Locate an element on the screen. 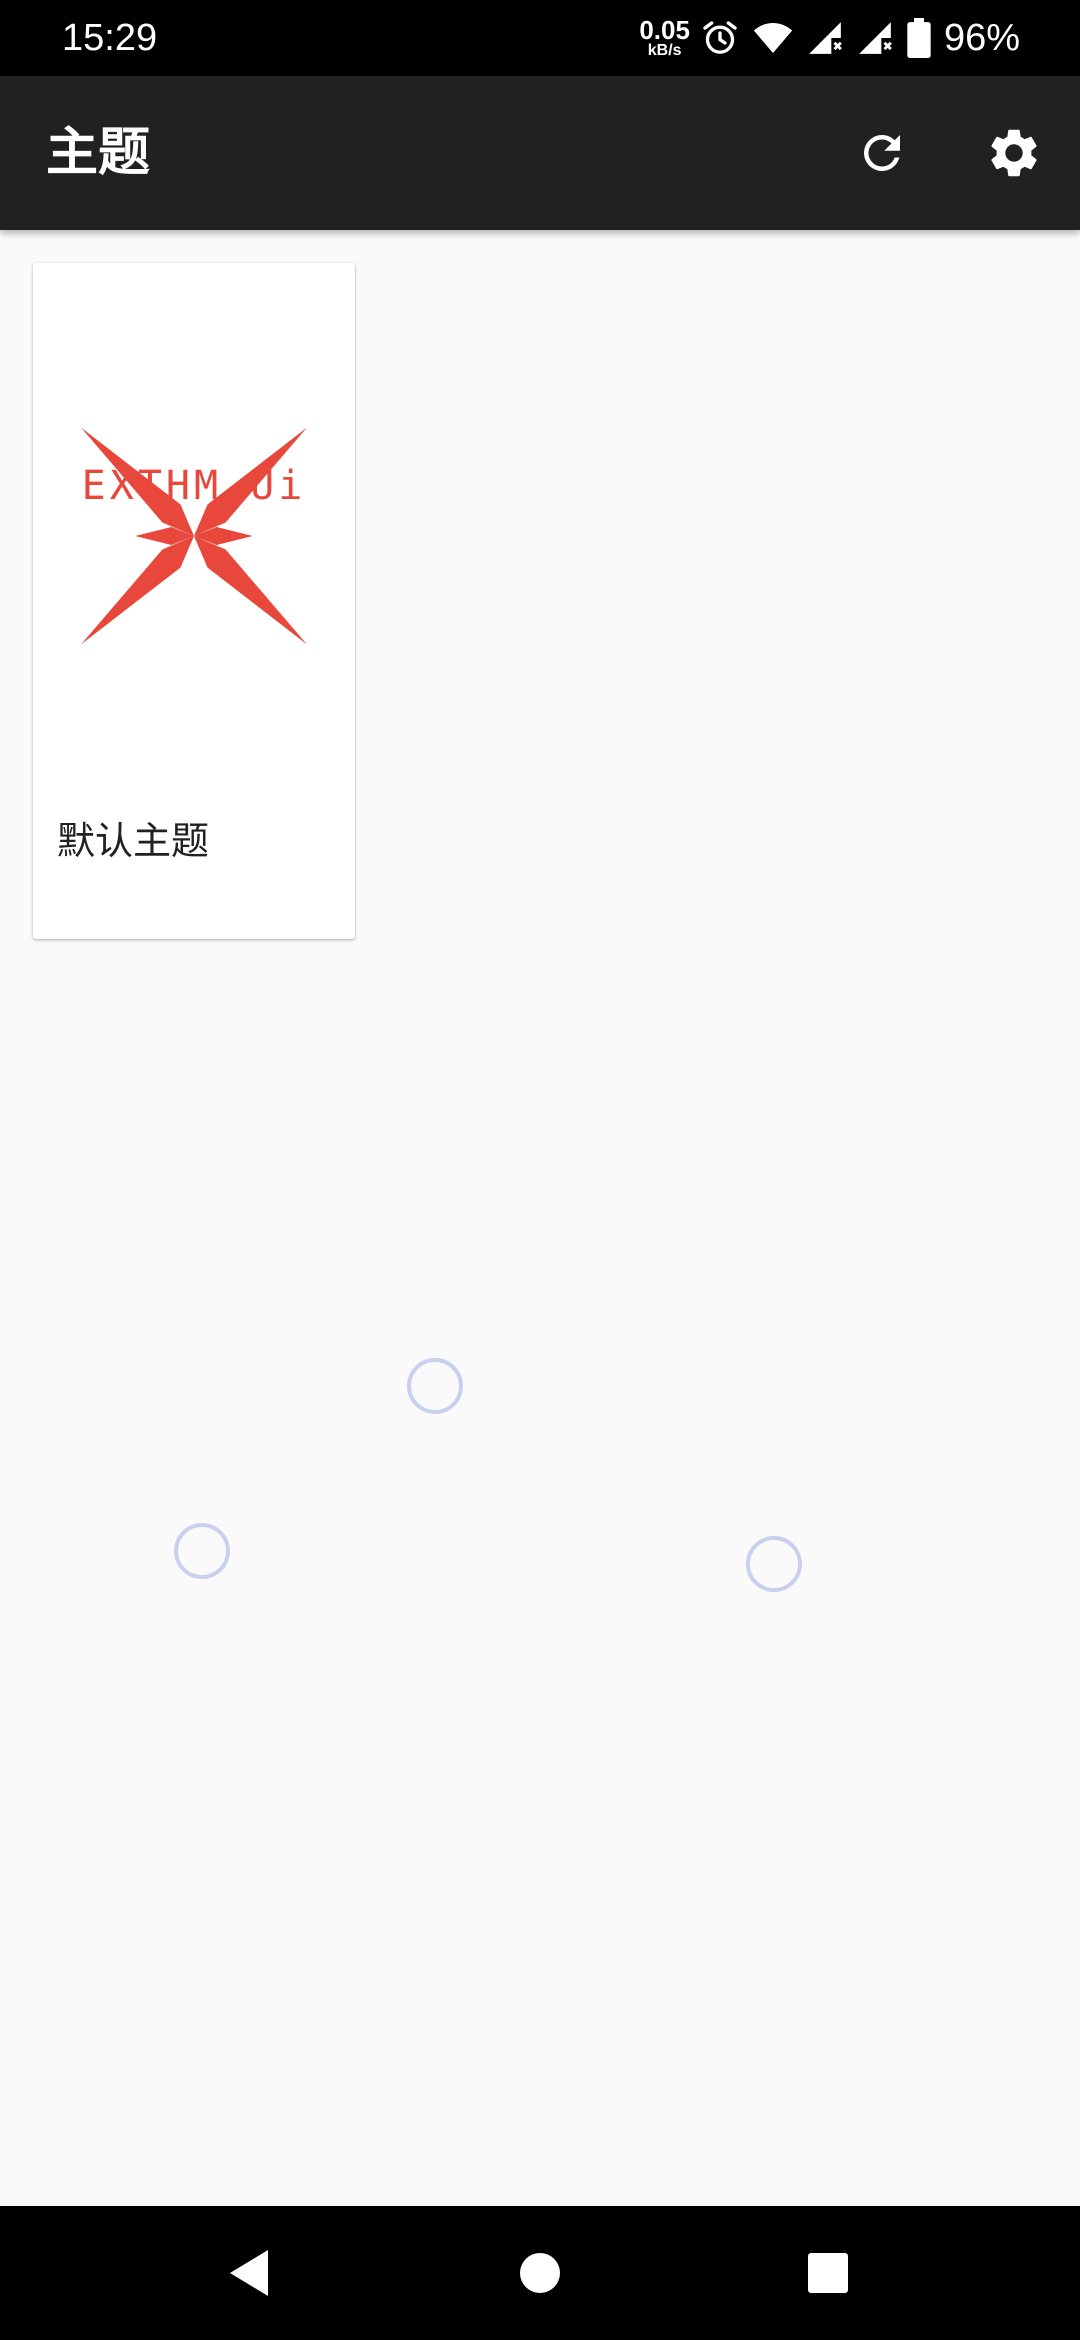  exthm-logo-icon is located at coordinates (194, 536).